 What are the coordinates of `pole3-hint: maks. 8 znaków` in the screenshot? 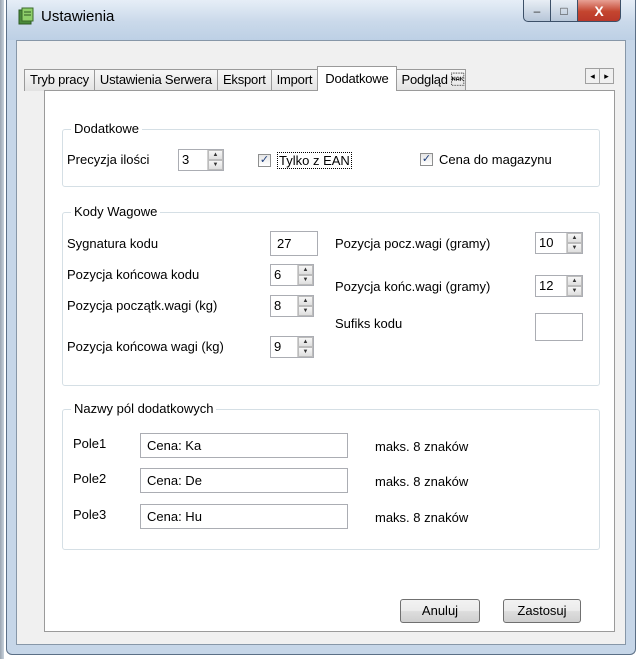 It's located at (422, 517).